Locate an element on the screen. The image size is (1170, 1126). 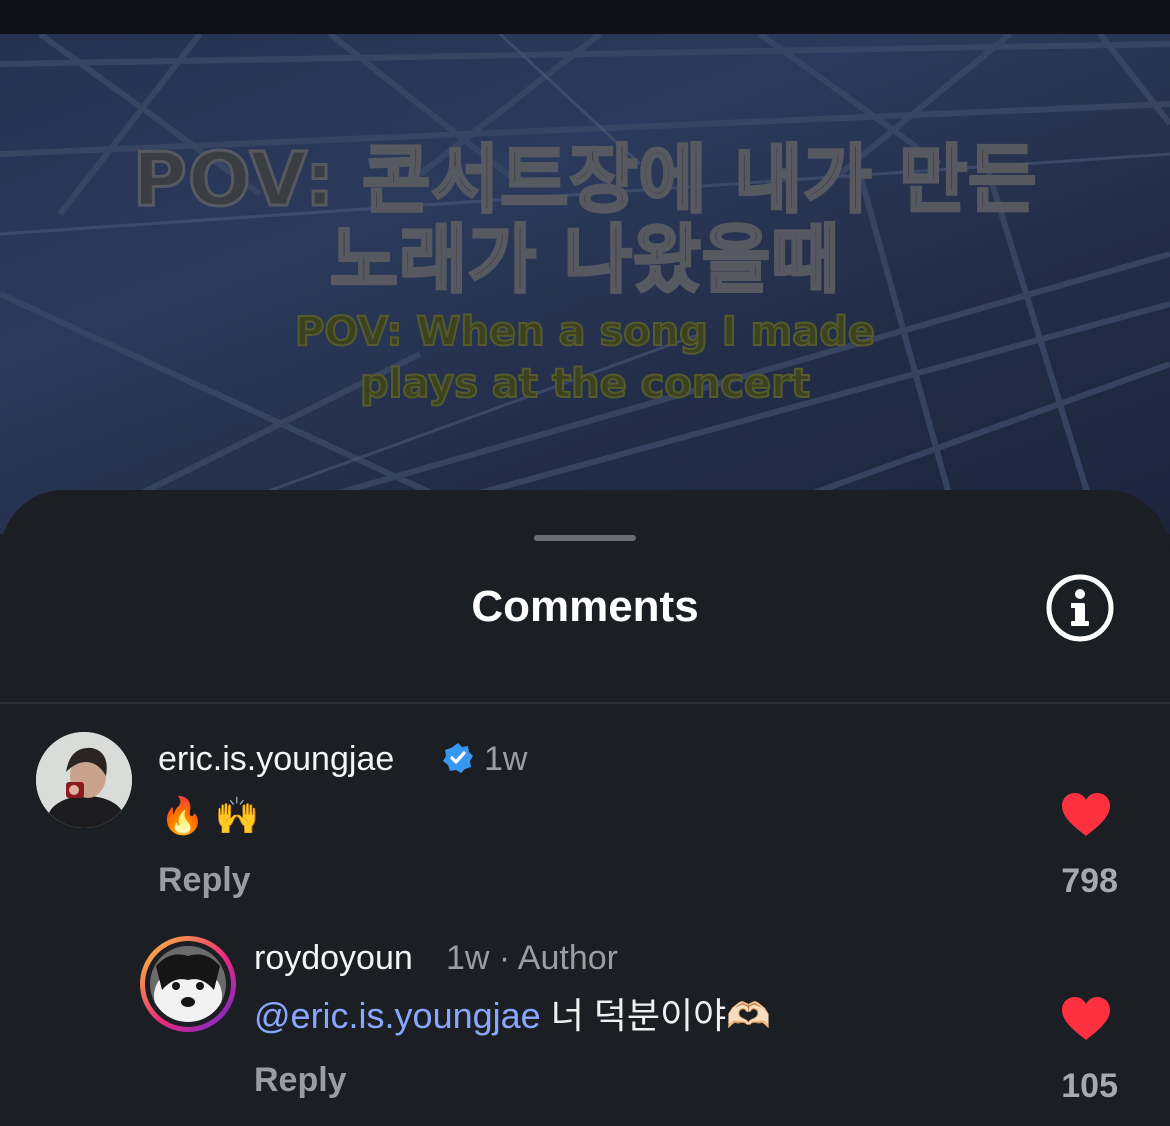
header-divider is located at coordinates (585, 703).